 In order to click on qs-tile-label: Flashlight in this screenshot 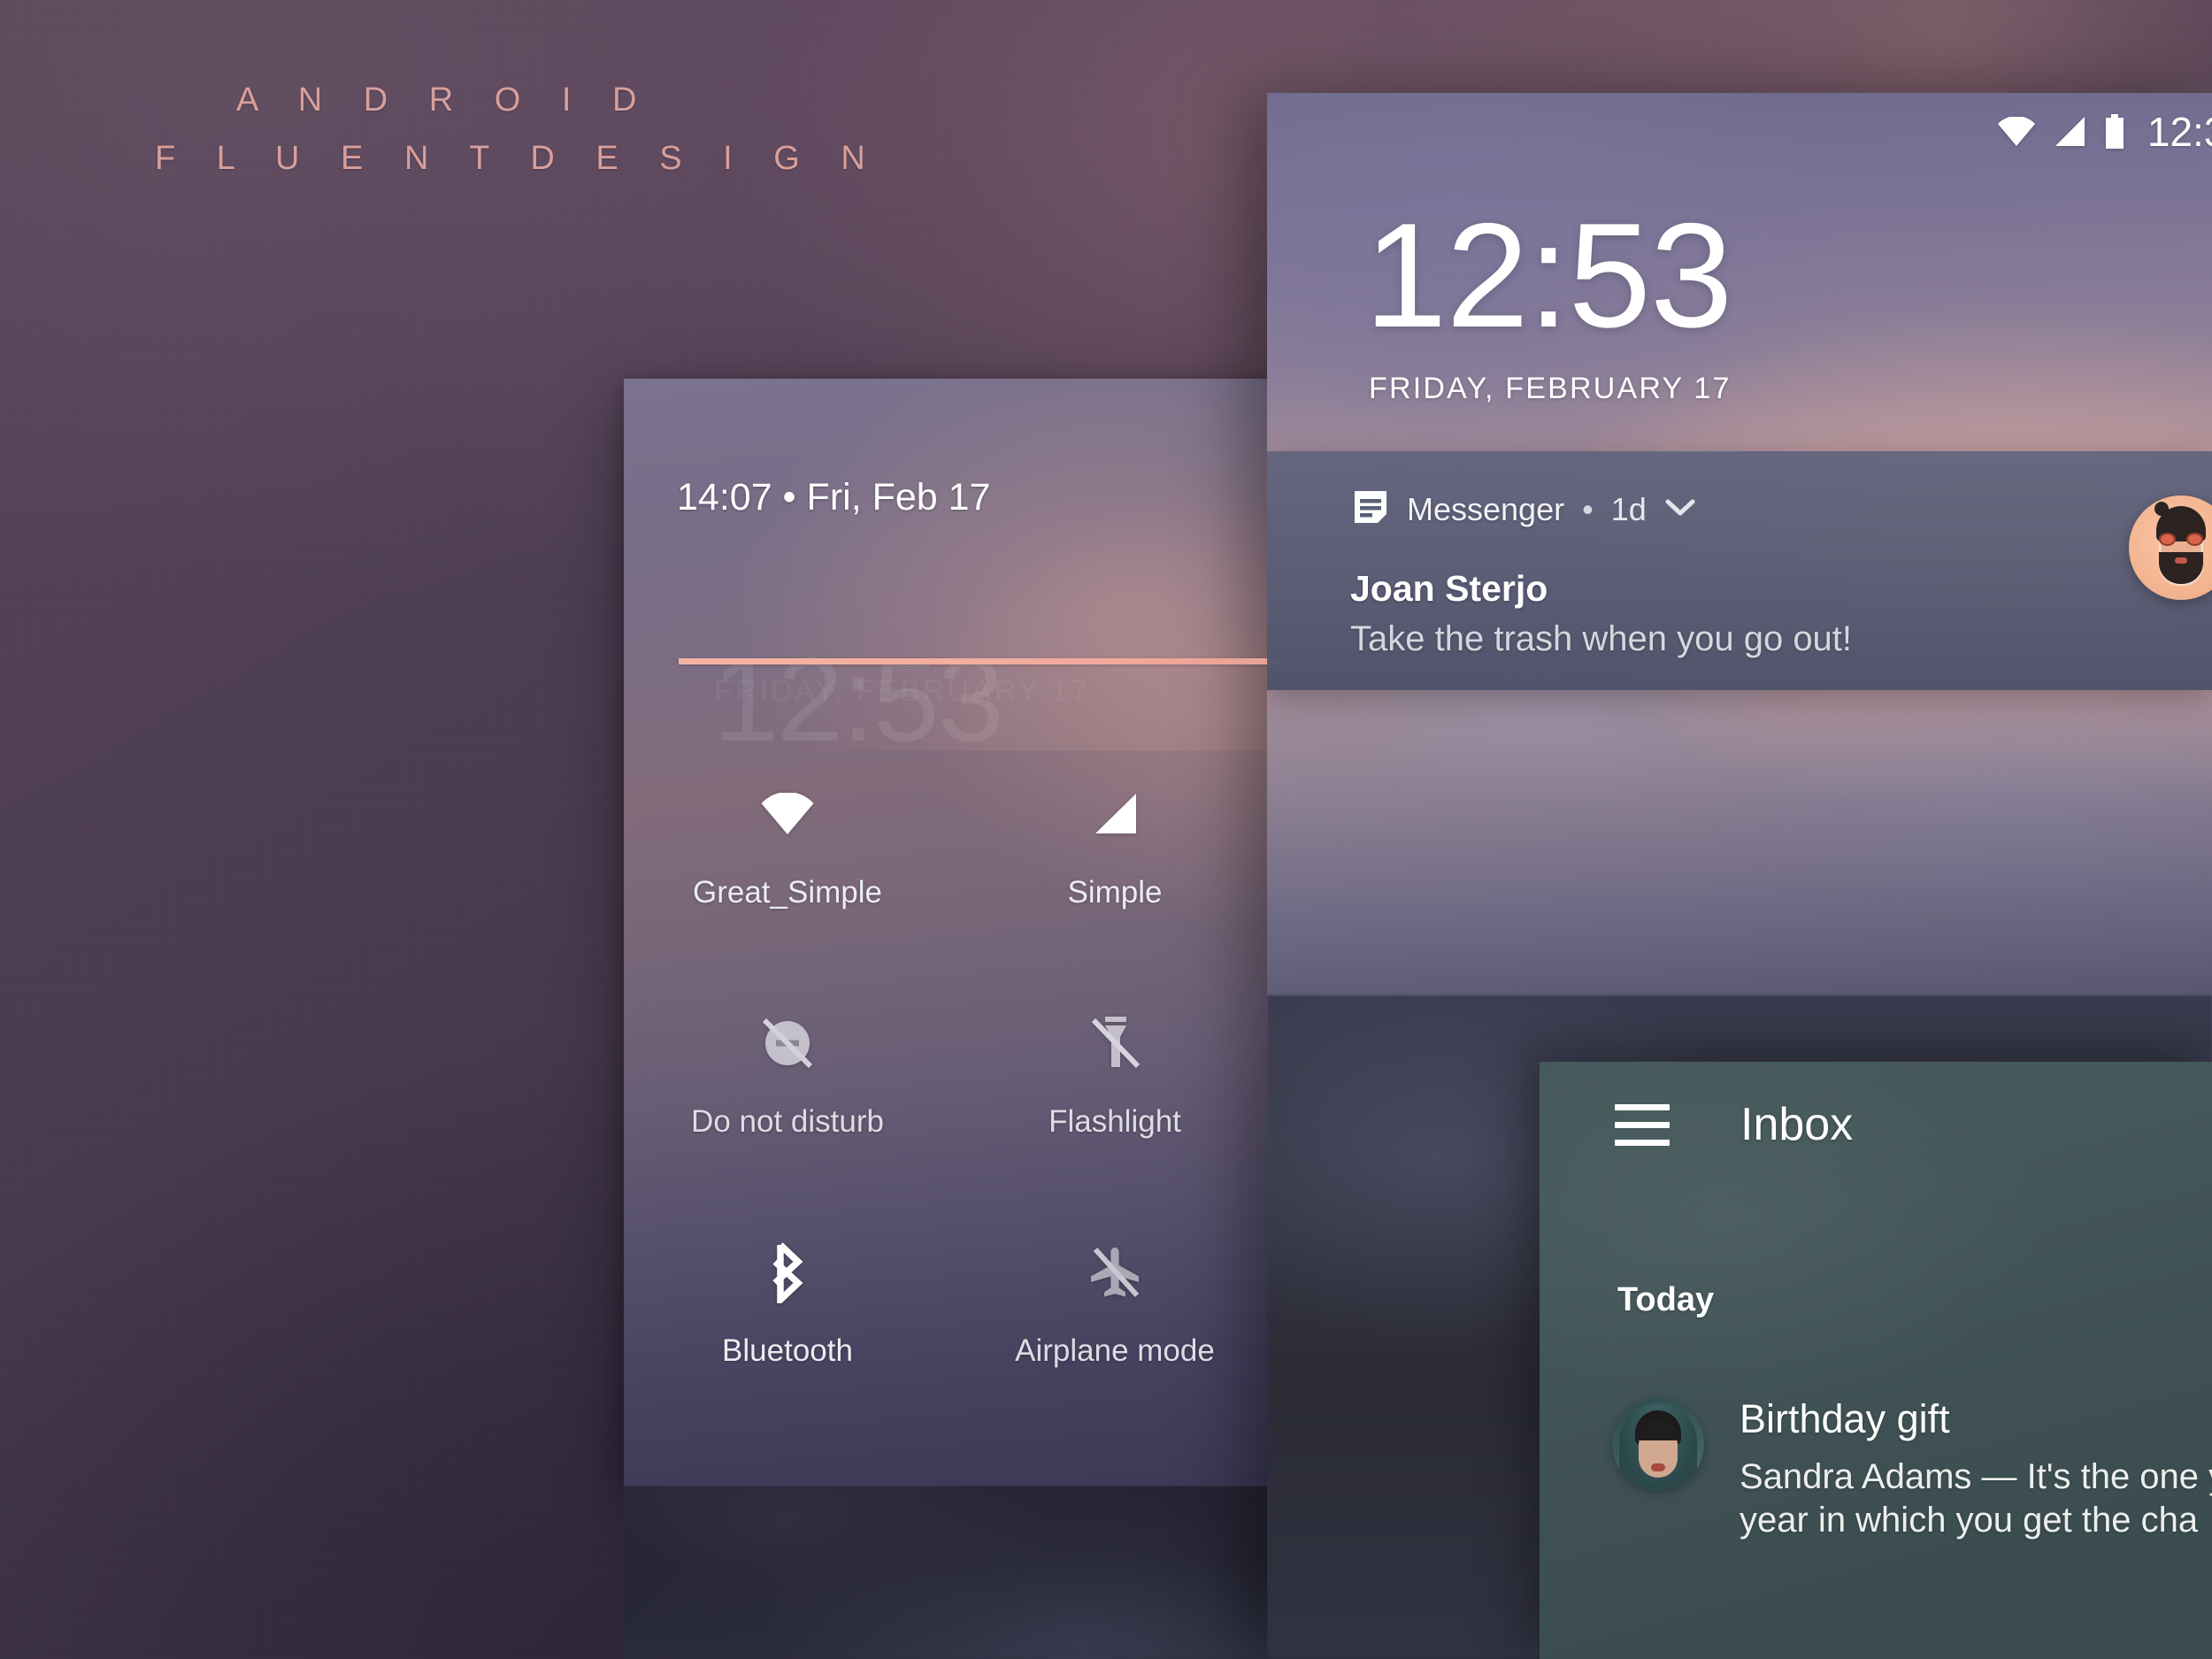, I will do `click(1114, 1122)`.